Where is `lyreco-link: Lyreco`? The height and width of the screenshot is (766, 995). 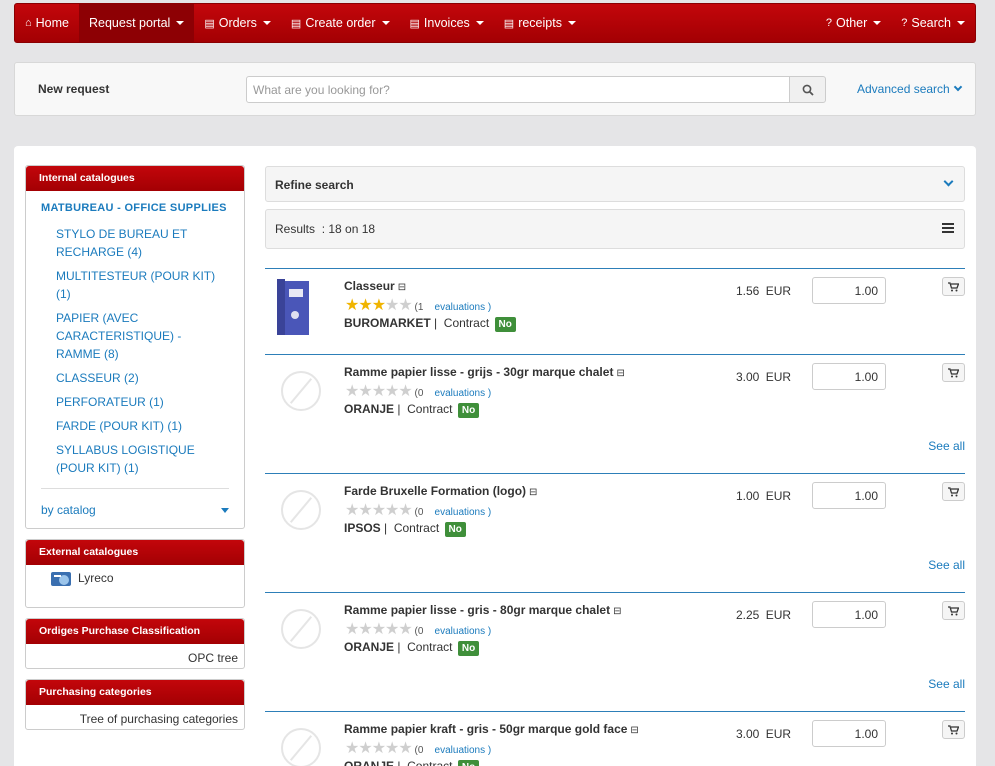
lyreco-link: Lyreco is located at coordinates (96, 578).